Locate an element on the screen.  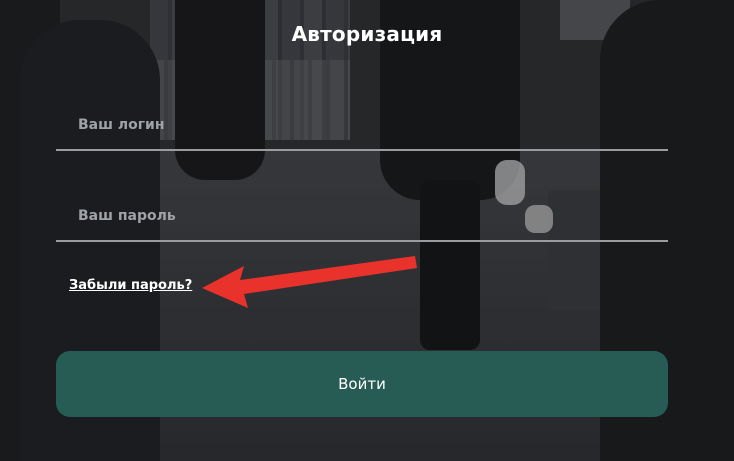
arrow-pointer-icon is located at coordinates (309, 282).